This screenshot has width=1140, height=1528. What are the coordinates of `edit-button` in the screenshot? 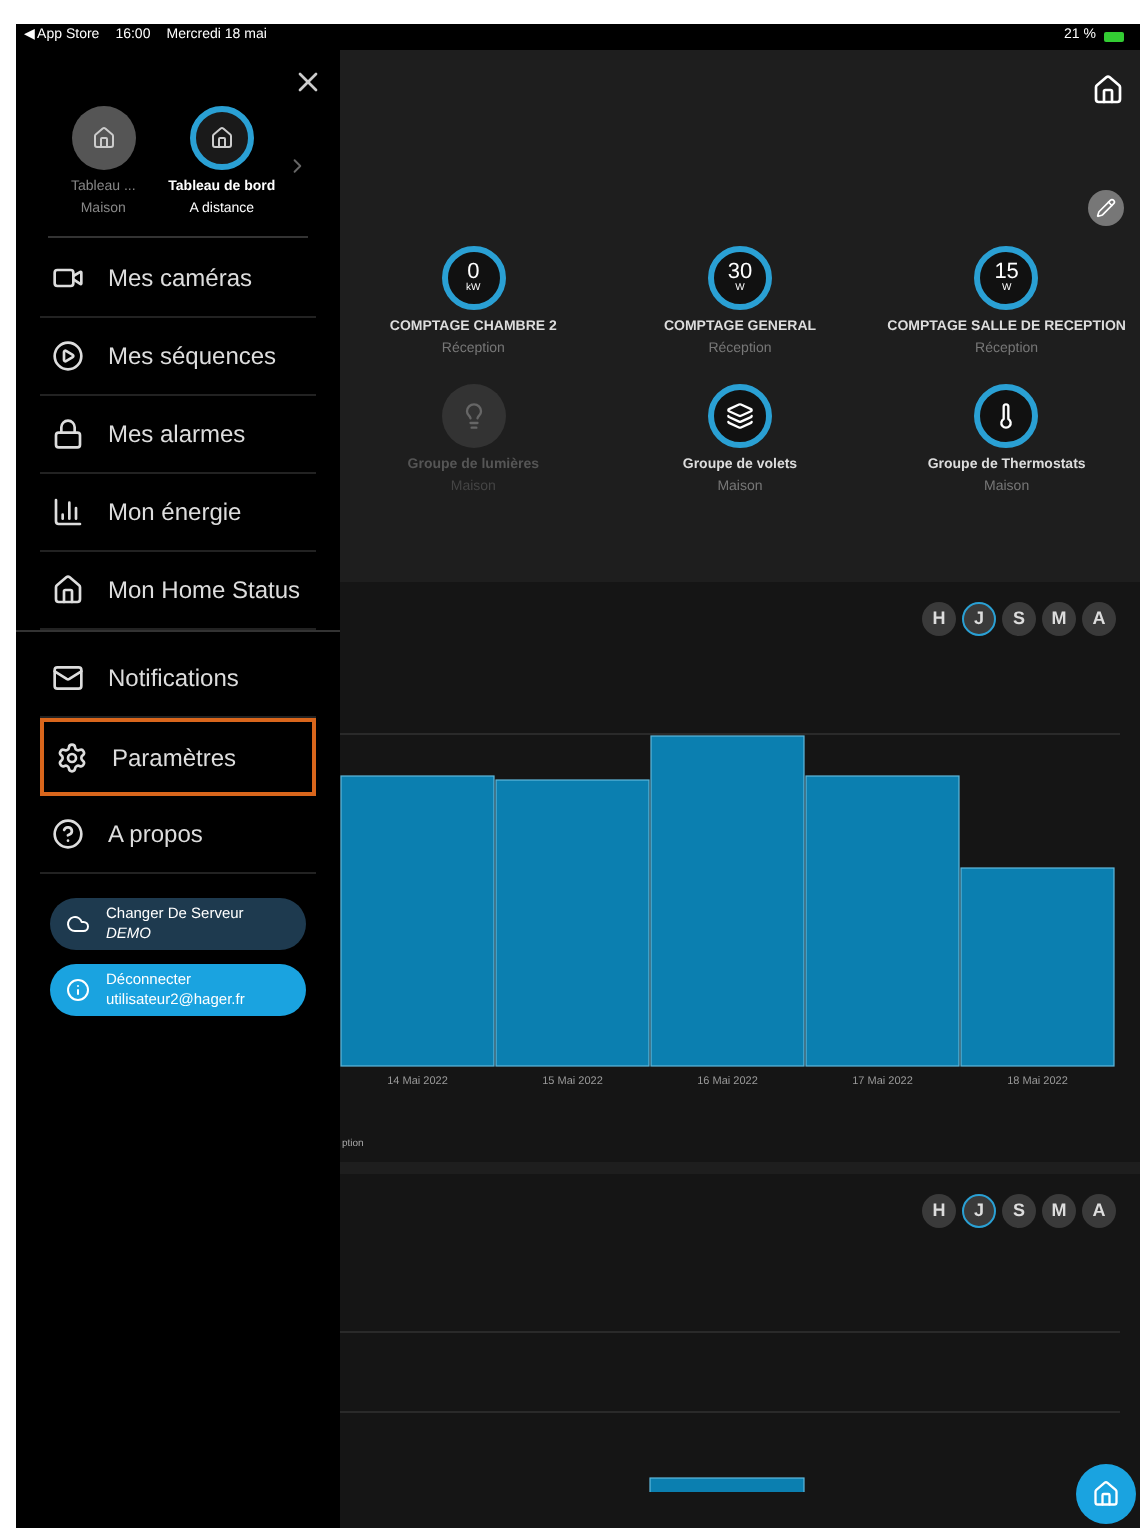 It's located at (1106, 208).